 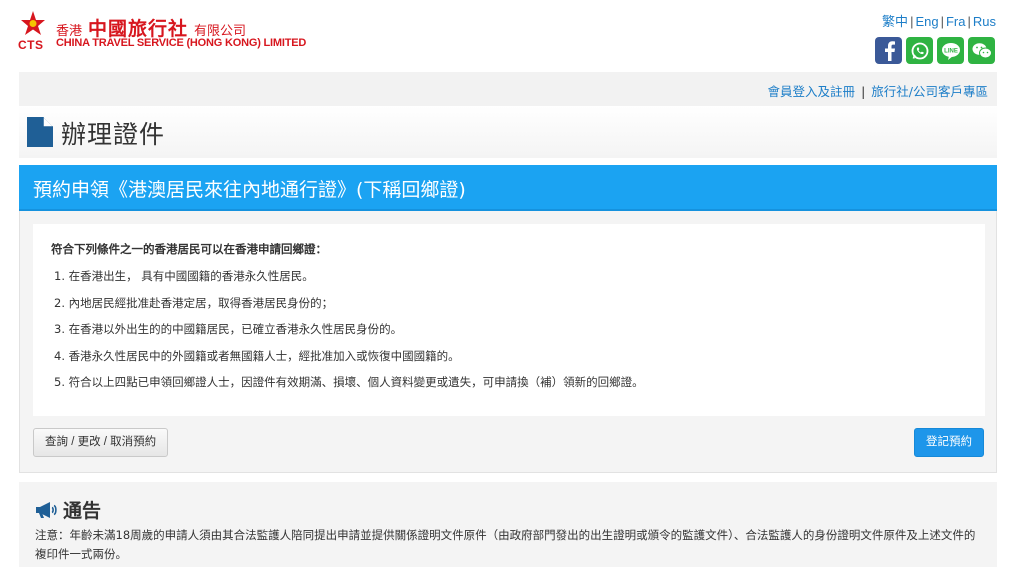 I want to click on page-title-bar: 辦理證件, so click(x=508, y=132).